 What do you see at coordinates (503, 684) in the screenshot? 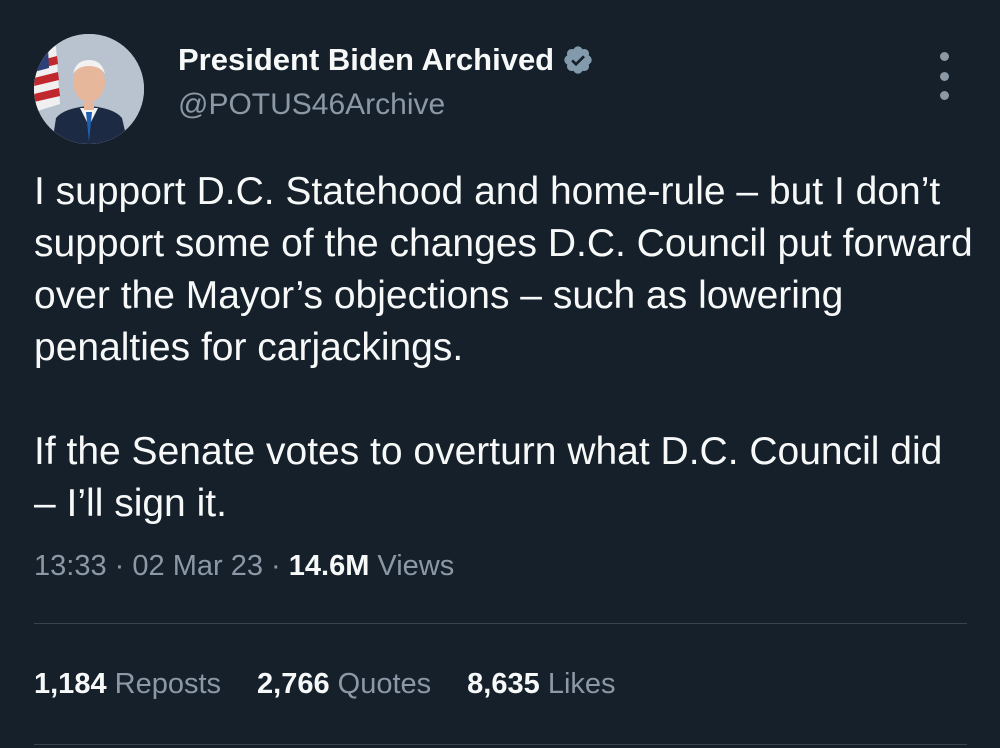
I see `likes-count: 8,635` at bounding box center [503, 684].